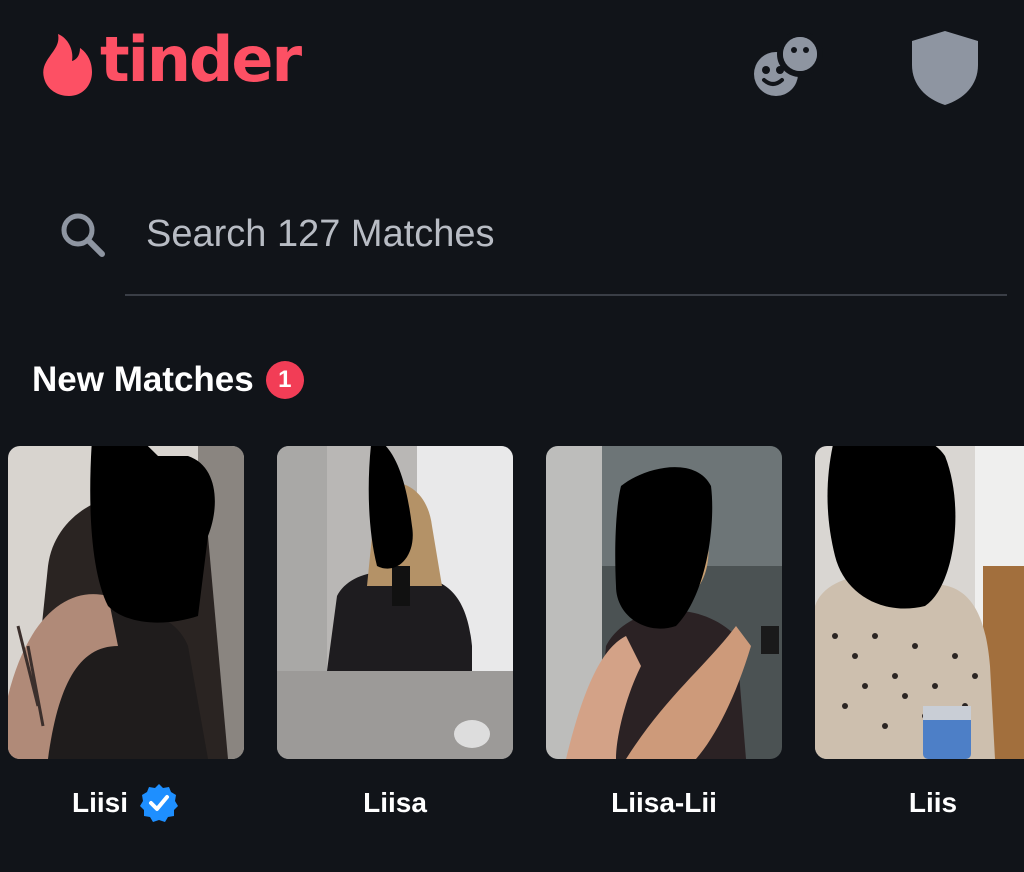 The width and height of the screenshot is (1024, 872). Describe the element at coordinates (83, 235) in the screenshot. I see `search-icon` at that location.